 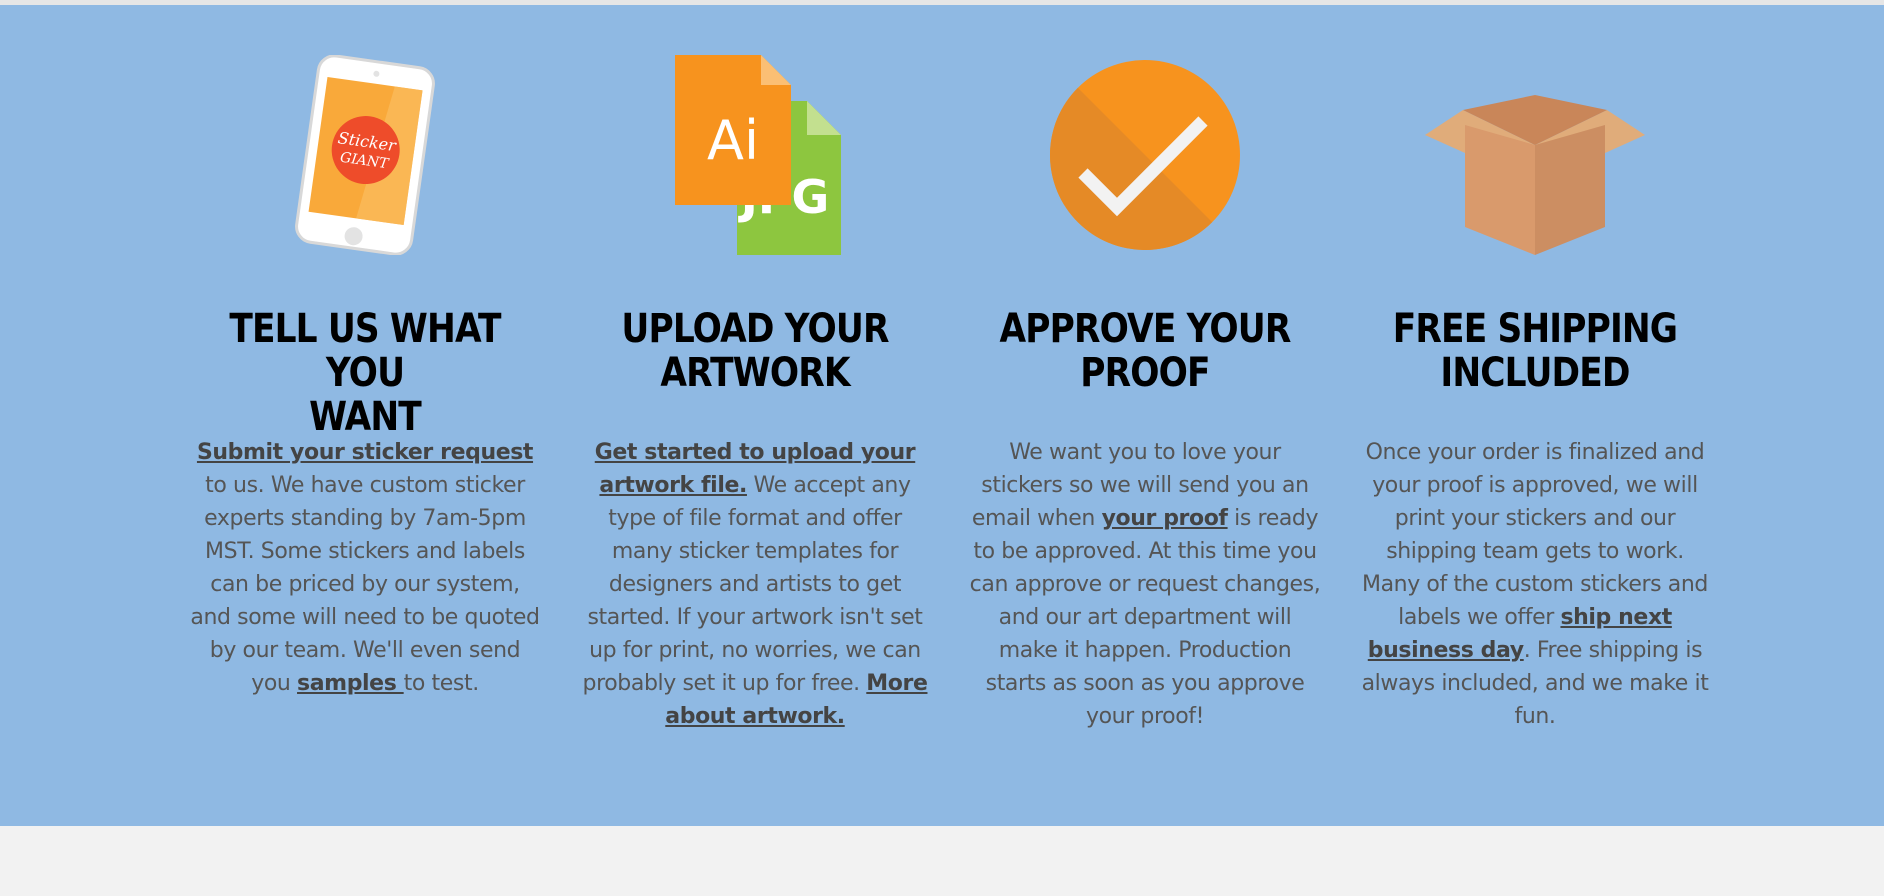 I want to click on step-title-line: APPROVE YOUR, so click(x=1145, y=329).